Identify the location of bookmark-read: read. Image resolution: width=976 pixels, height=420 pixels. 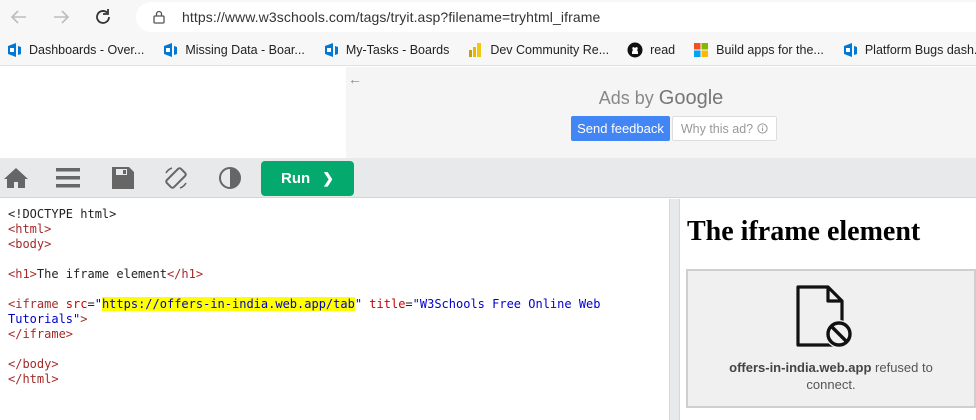
(651, 50).